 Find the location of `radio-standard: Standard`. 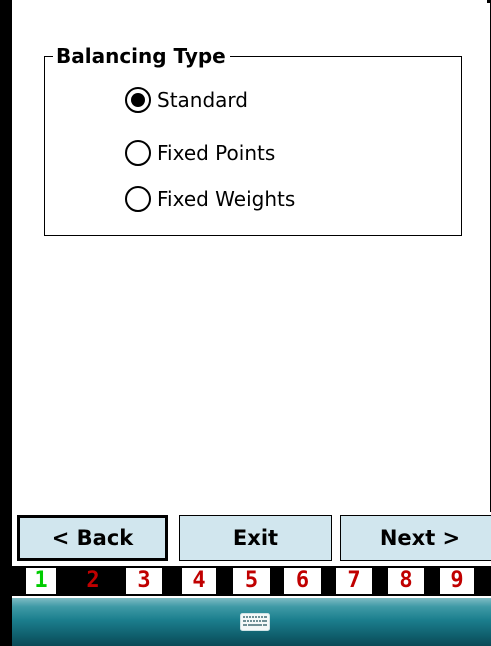

radio-standard: Standard is located at coordinates (186, 100).